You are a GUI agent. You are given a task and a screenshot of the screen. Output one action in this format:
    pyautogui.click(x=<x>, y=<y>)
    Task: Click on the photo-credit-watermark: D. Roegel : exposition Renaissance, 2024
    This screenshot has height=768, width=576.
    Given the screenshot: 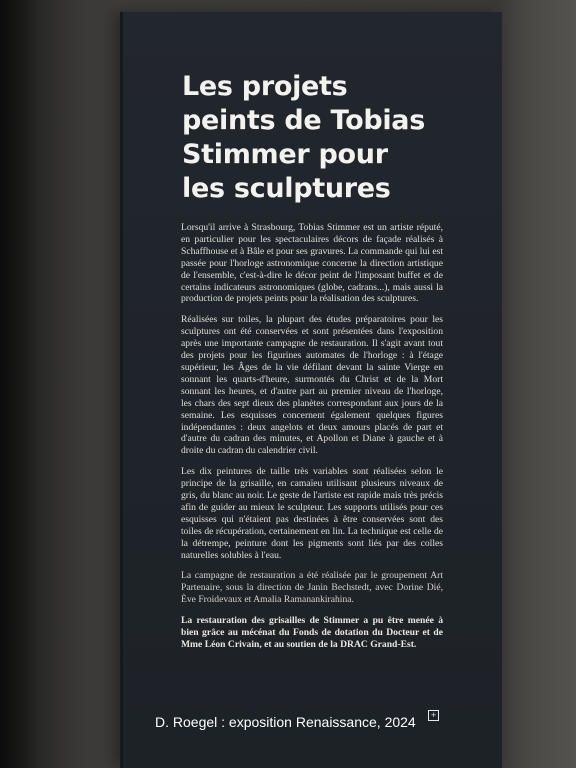 What is the action you would take?
    pyautogui.click(x=285, y=722)
    